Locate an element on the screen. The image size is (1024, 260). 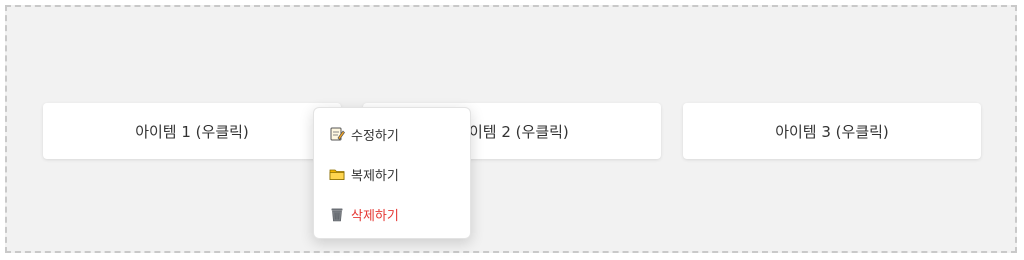
menu-item-duplicate-label: 복제하기 is located at coordinates (375, 176).